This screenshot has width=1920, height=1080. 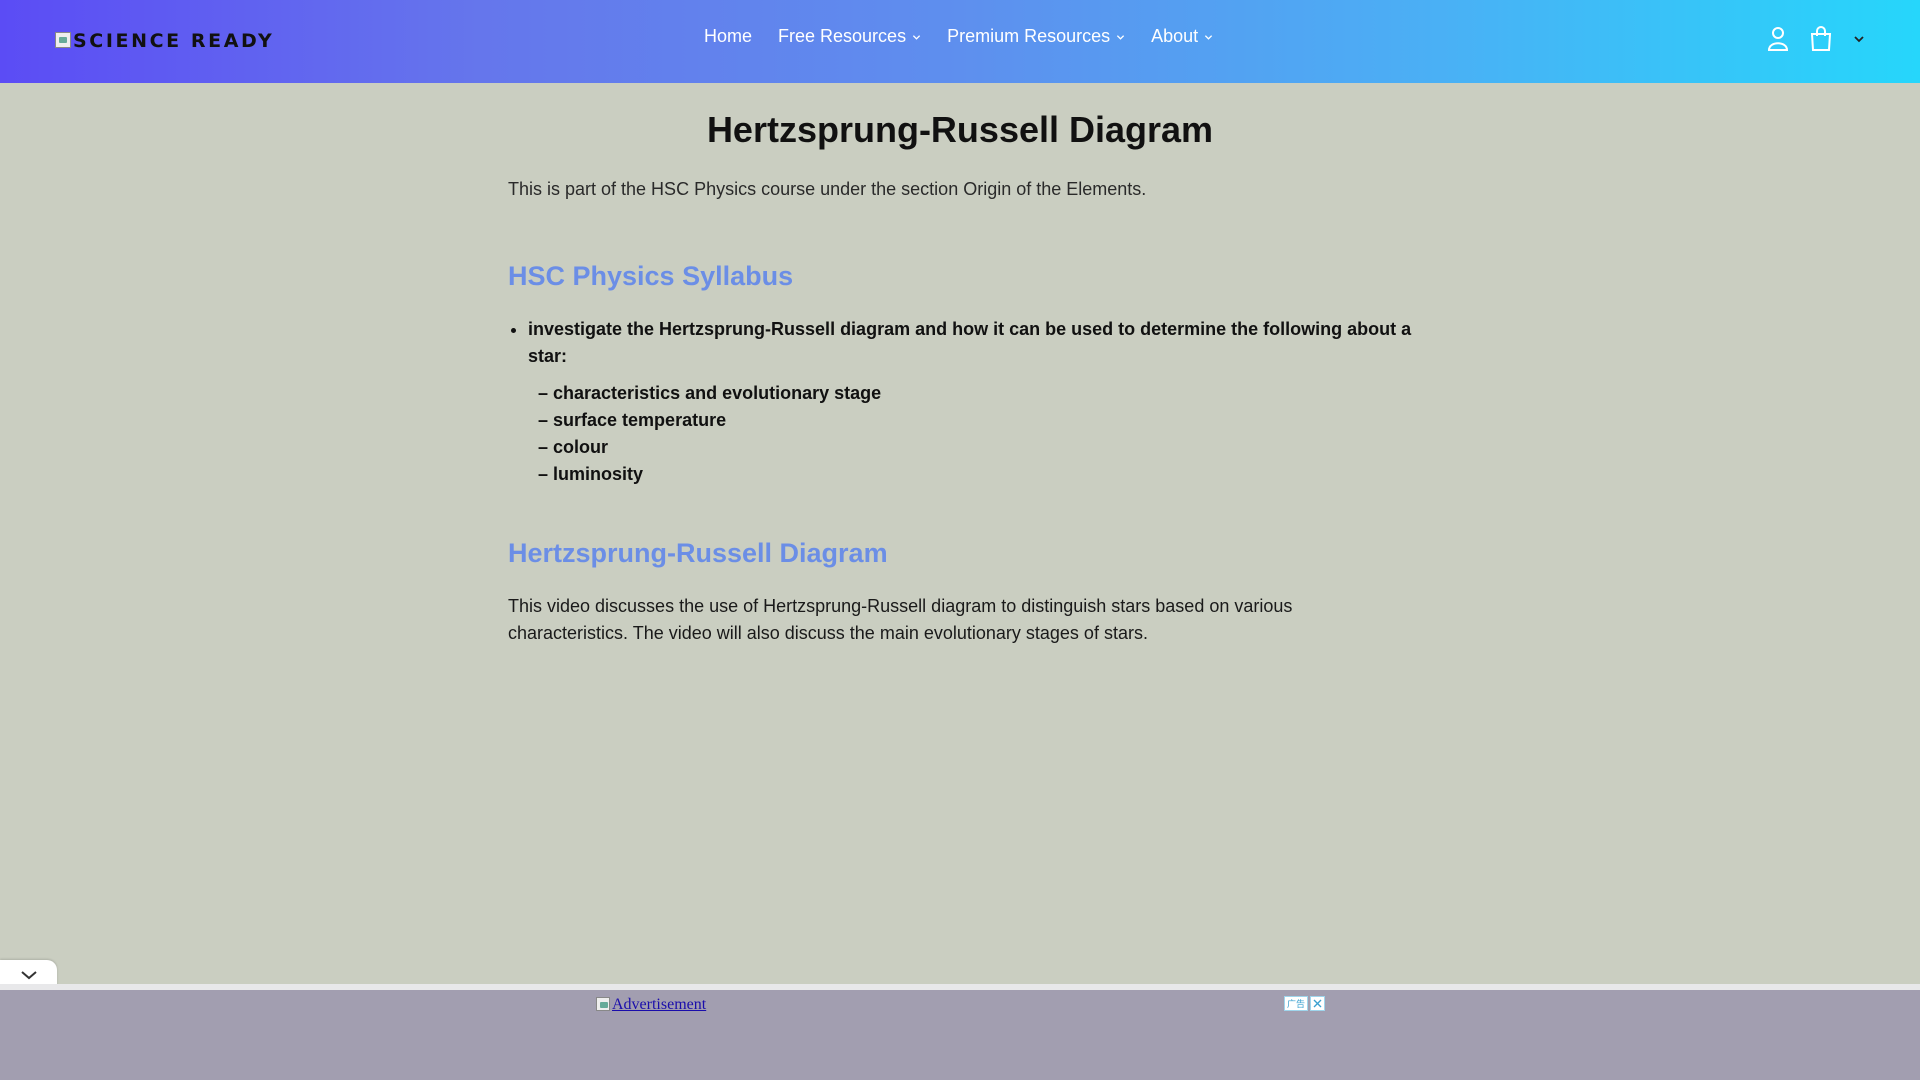 I want to click on cart-icon, so click(x=1821, y=39).